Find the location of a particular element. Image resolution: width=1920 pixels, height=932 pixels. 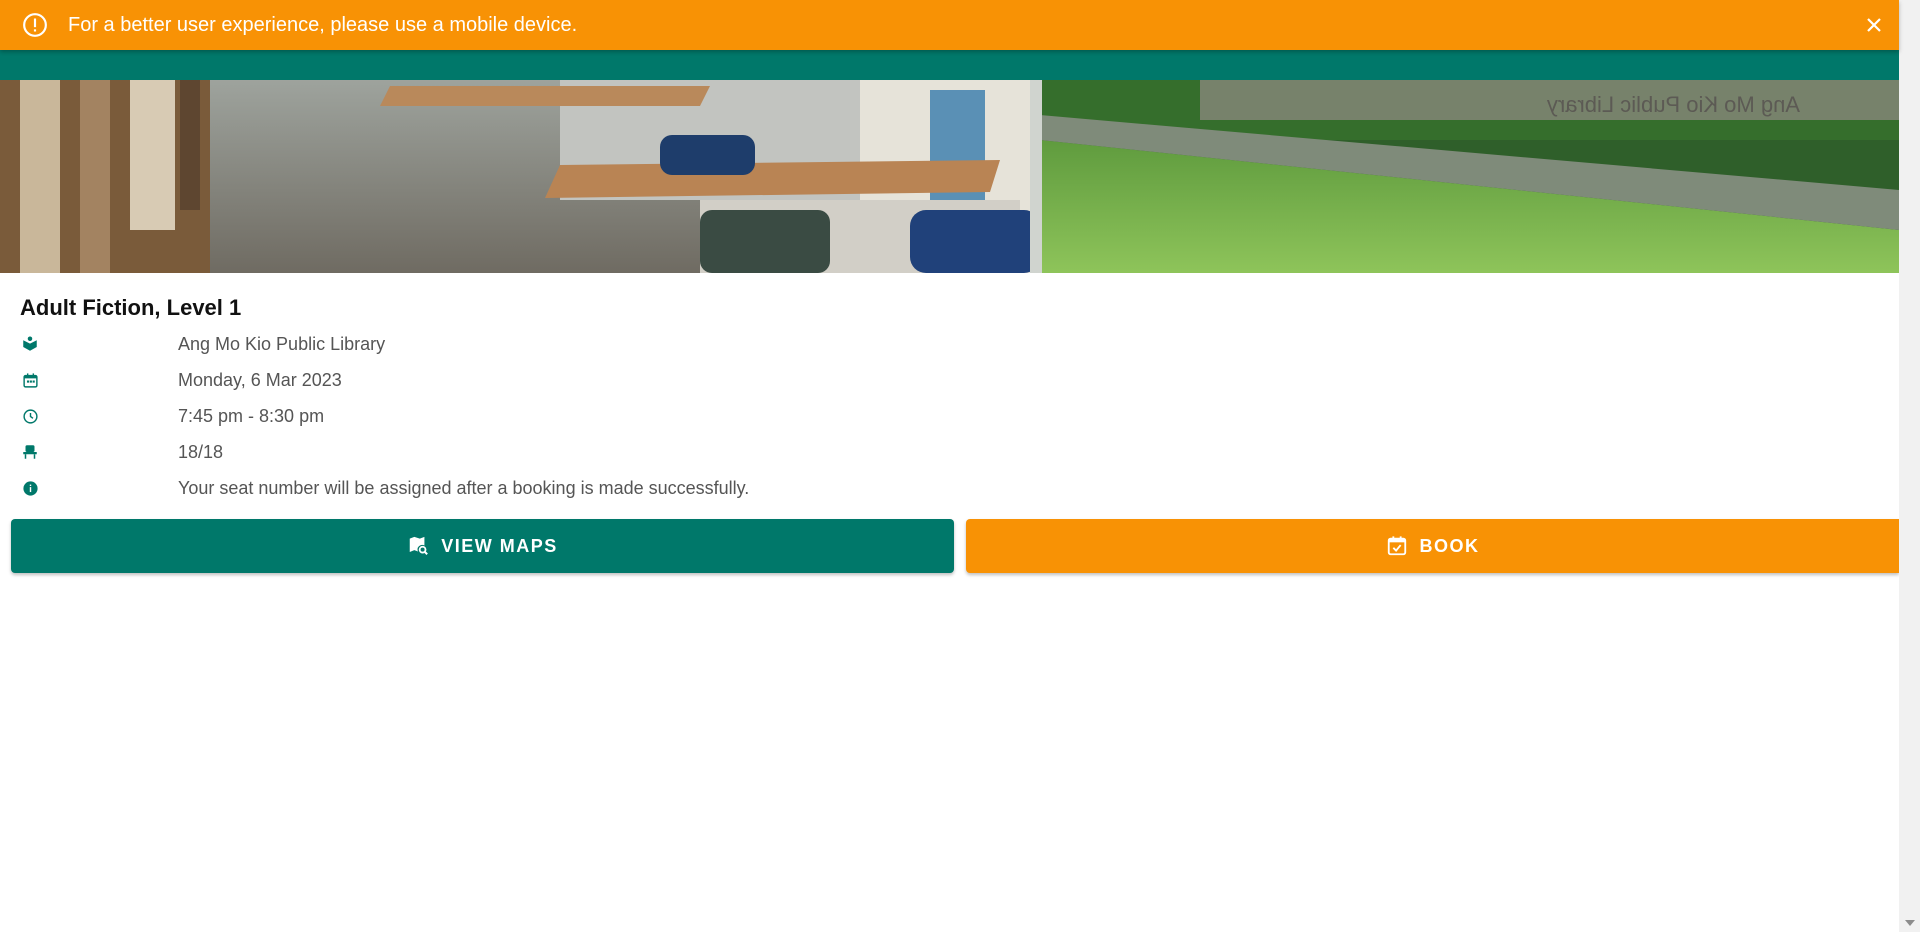

close-icon is located at coordinates (1874, 25).